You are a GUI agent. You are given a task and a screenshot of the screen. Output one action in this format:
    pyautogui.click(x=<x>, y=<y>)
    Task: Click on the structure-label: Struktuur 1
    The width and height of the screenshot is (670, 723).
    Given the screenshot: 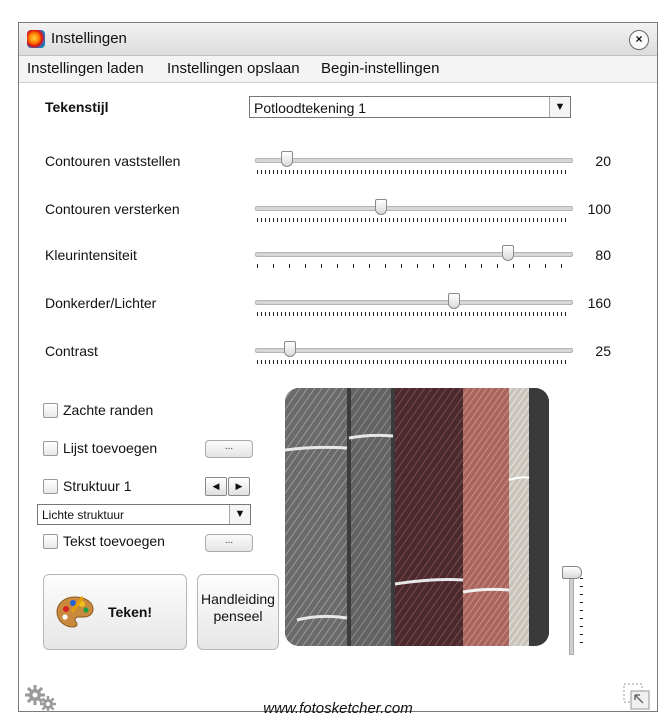 What is the action you would take?
    pyautogui.click(x=97, y=486)
    